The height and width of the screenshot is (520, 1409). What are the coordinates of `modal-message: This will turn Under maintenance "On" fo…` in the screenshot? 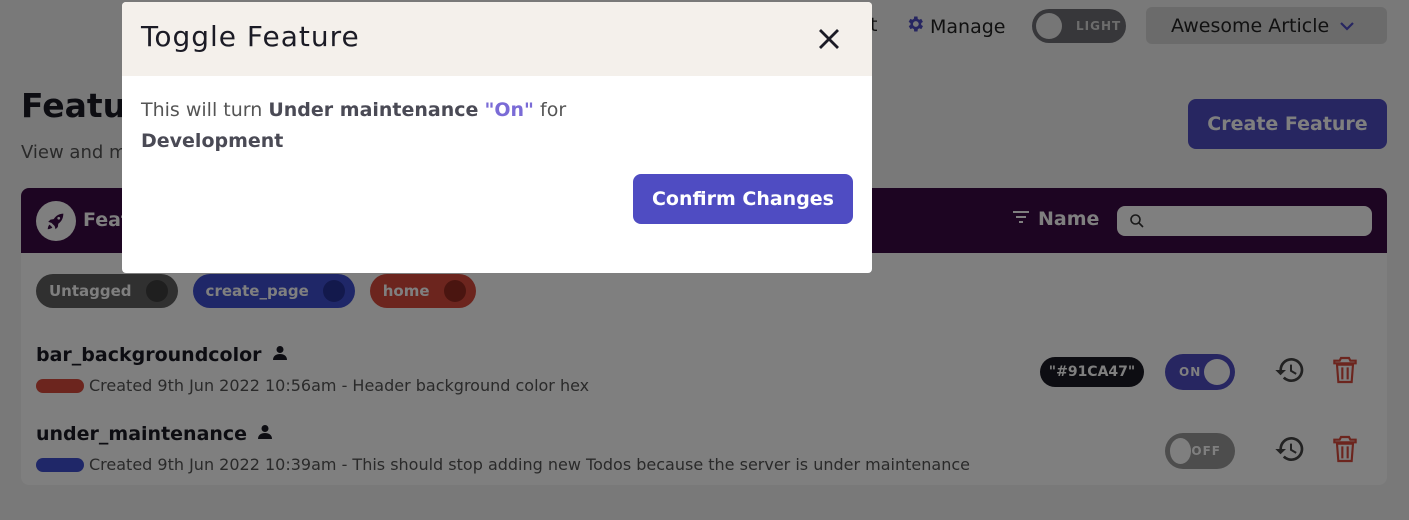 It's located at (491, 126).